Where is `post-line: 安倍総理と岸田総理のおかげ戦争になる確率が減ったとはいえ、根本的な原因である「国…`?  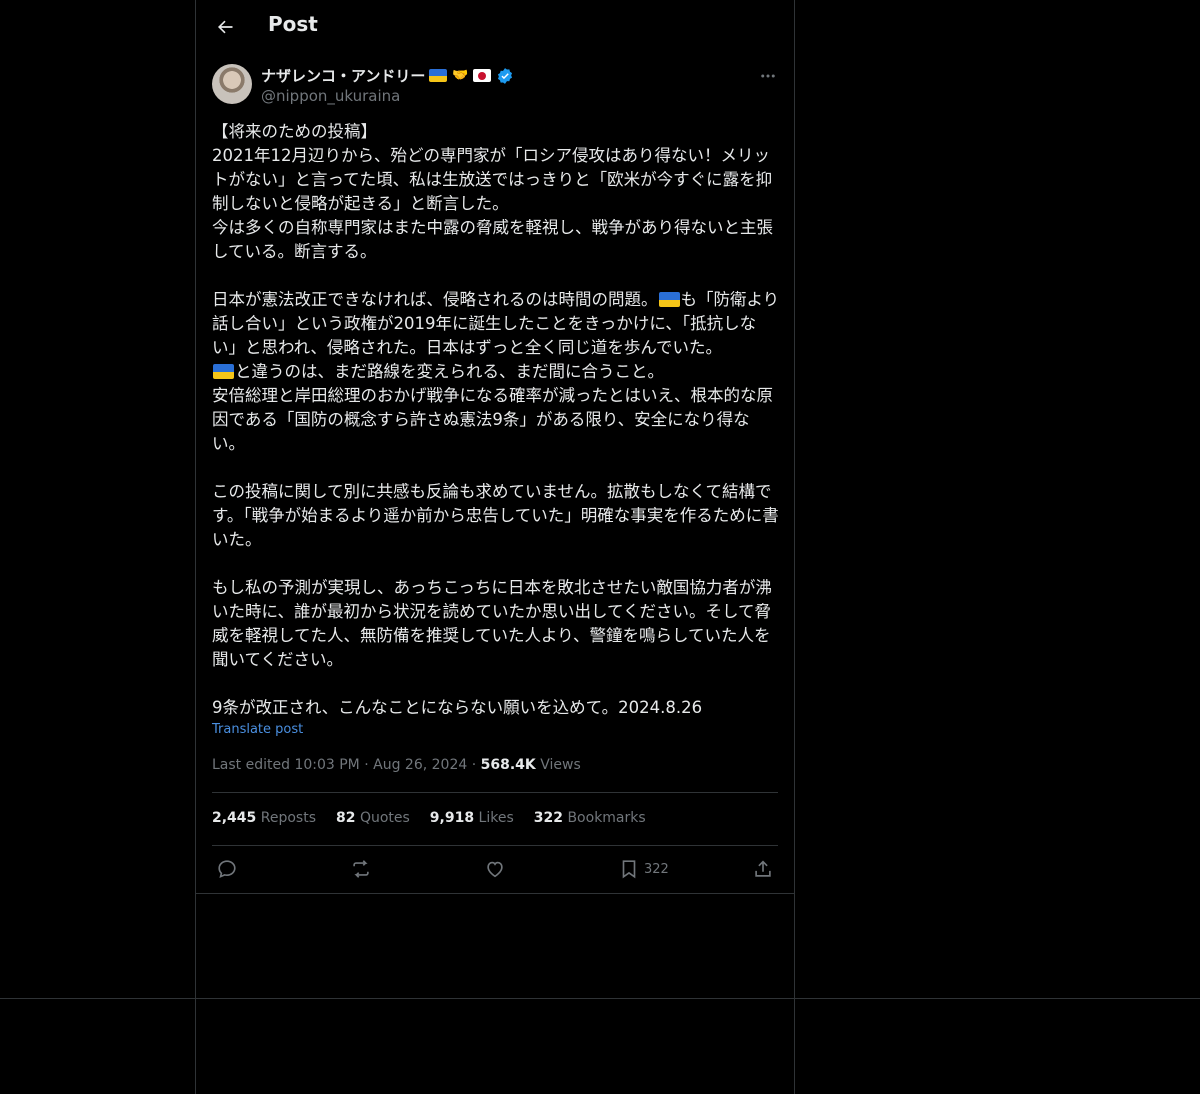
post-line: 安倍総理と岸田総理のおかげ戦争になる確率が減ったとはいえ、根本的な原因である「国… is located at coordinates (492, 419).